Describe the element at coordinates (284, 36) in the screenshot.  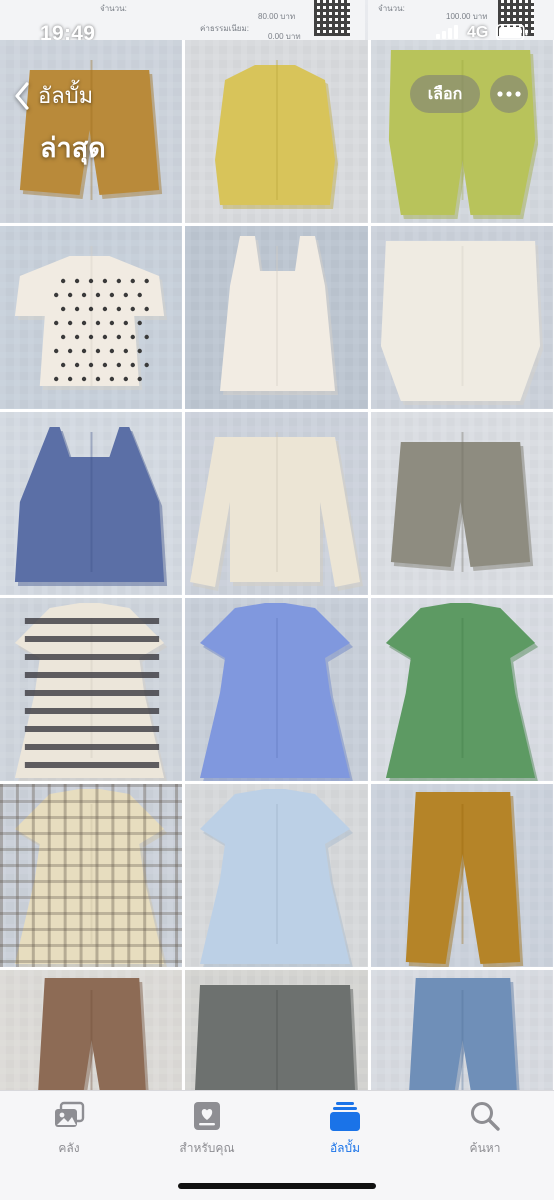
I see `receipt-value-fee: 0.00 บาท` at that location.